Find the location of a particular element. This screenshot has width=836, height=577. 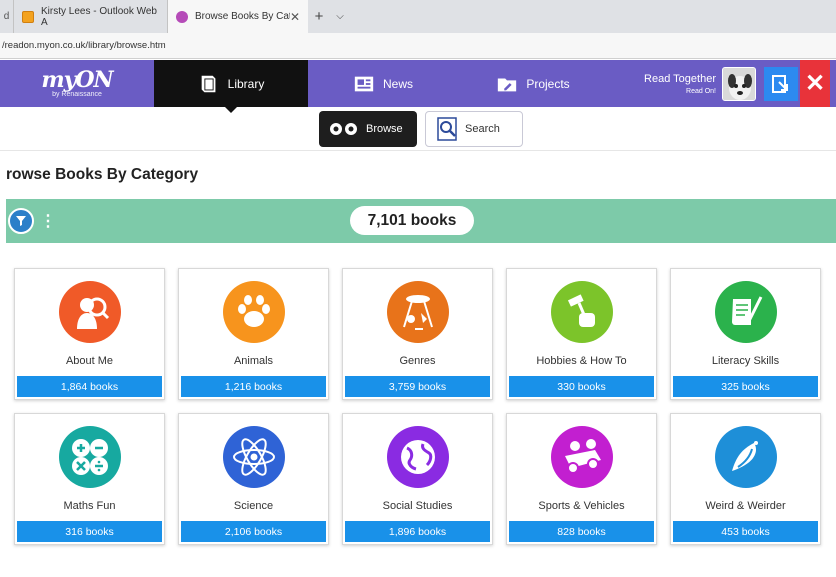

myon-logo: myON by Renaissance is located at coordinates (77, 83).